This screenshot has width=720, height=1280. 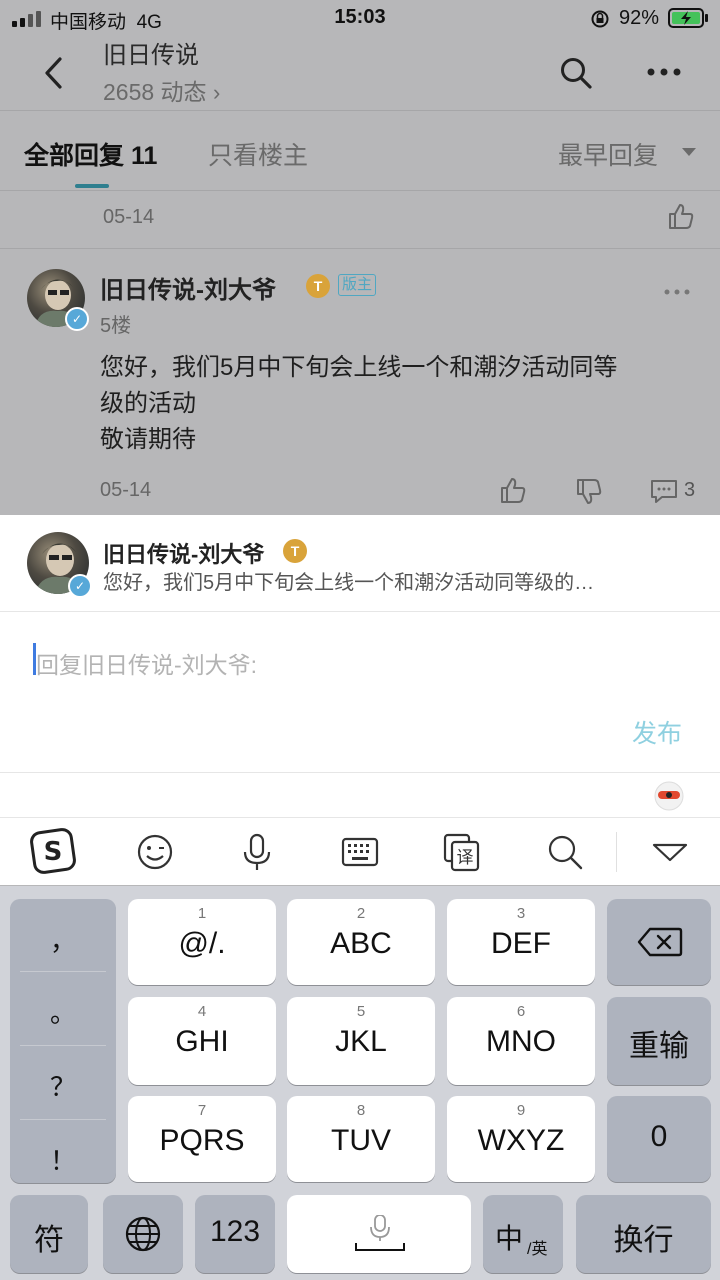 What do you see at coordinates (669, 795) in the screenshot?
I see `mascot-icon` at bounding box center [669, 795].